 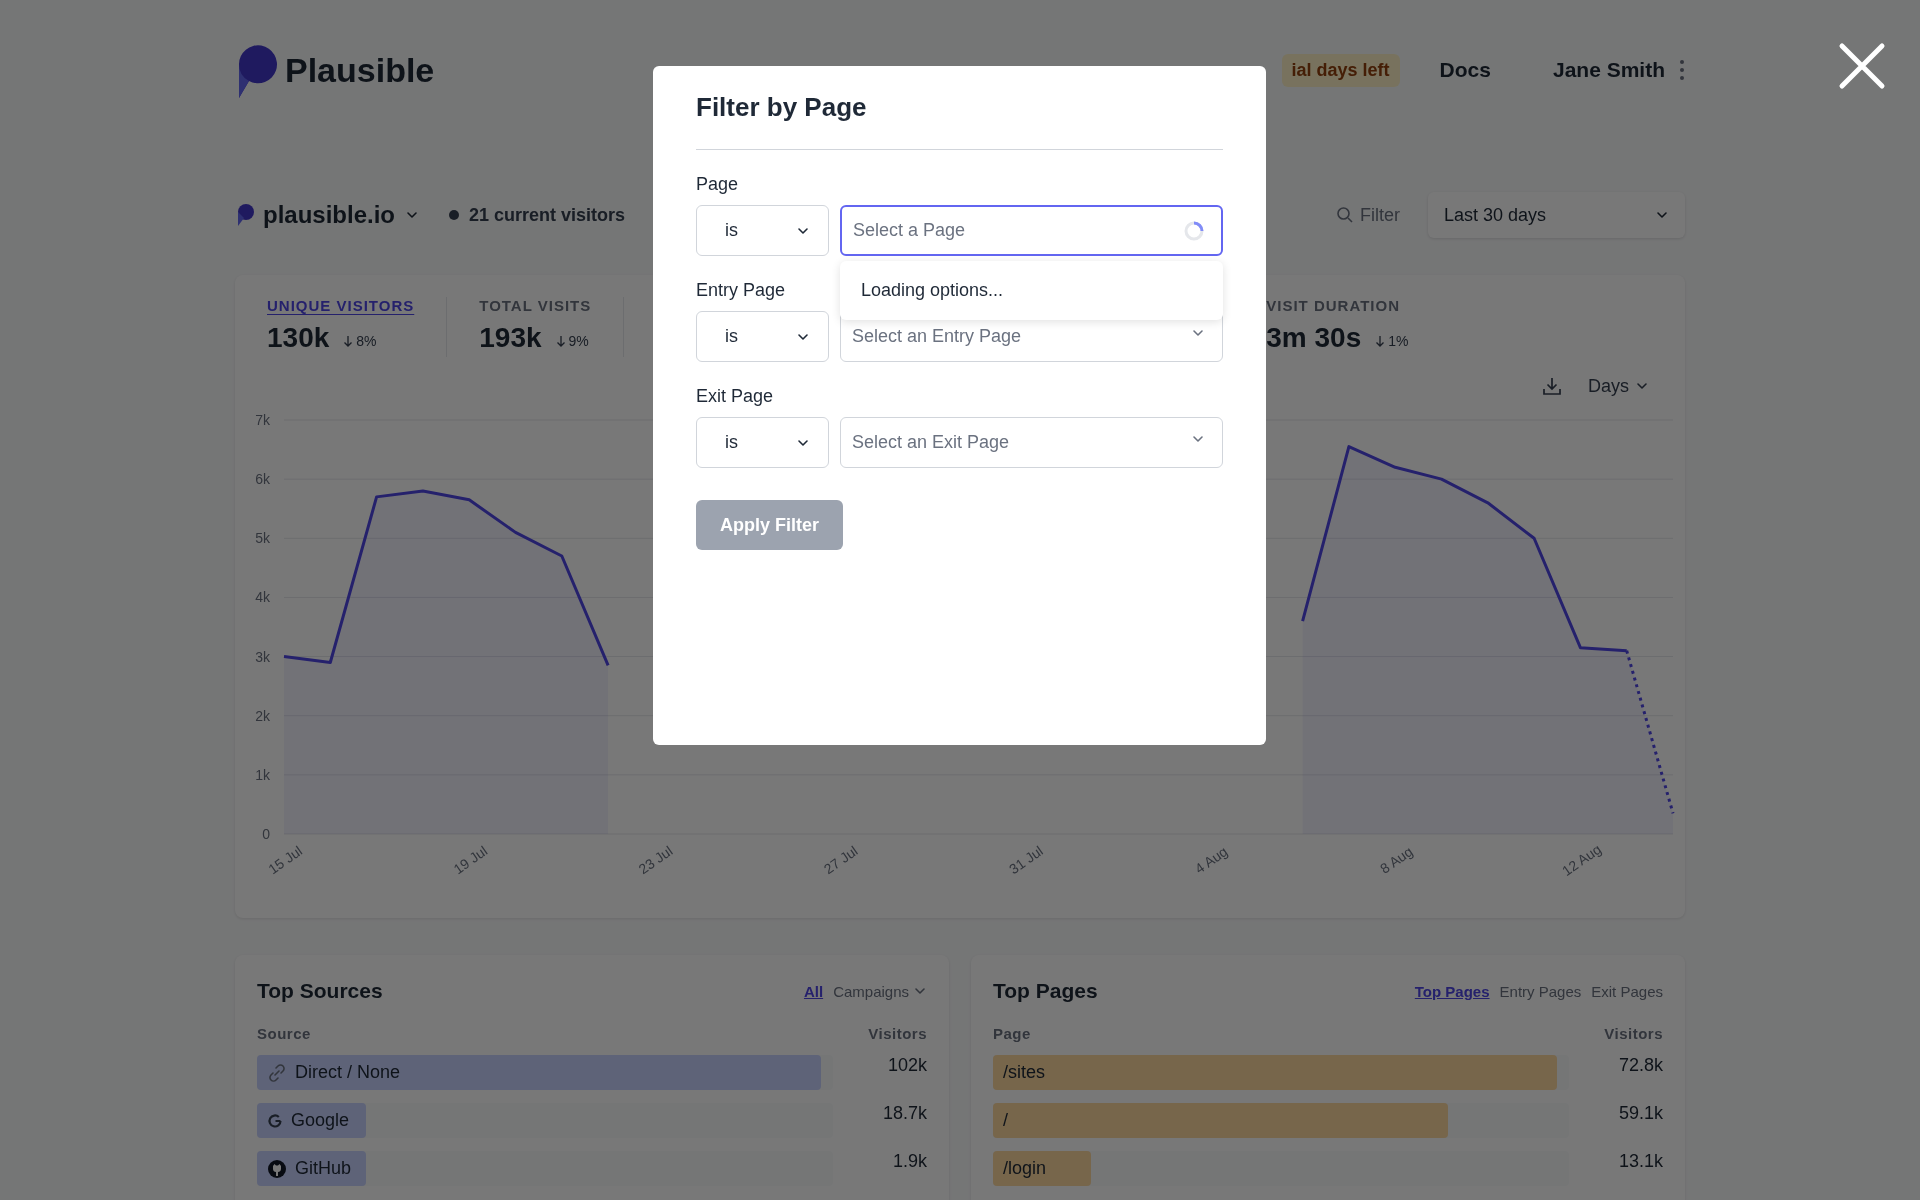 What do you see at coordinates (1340, 70) in the screenshot?
I see `trial-badge: ial days left` at bounding box center [1340, 70].